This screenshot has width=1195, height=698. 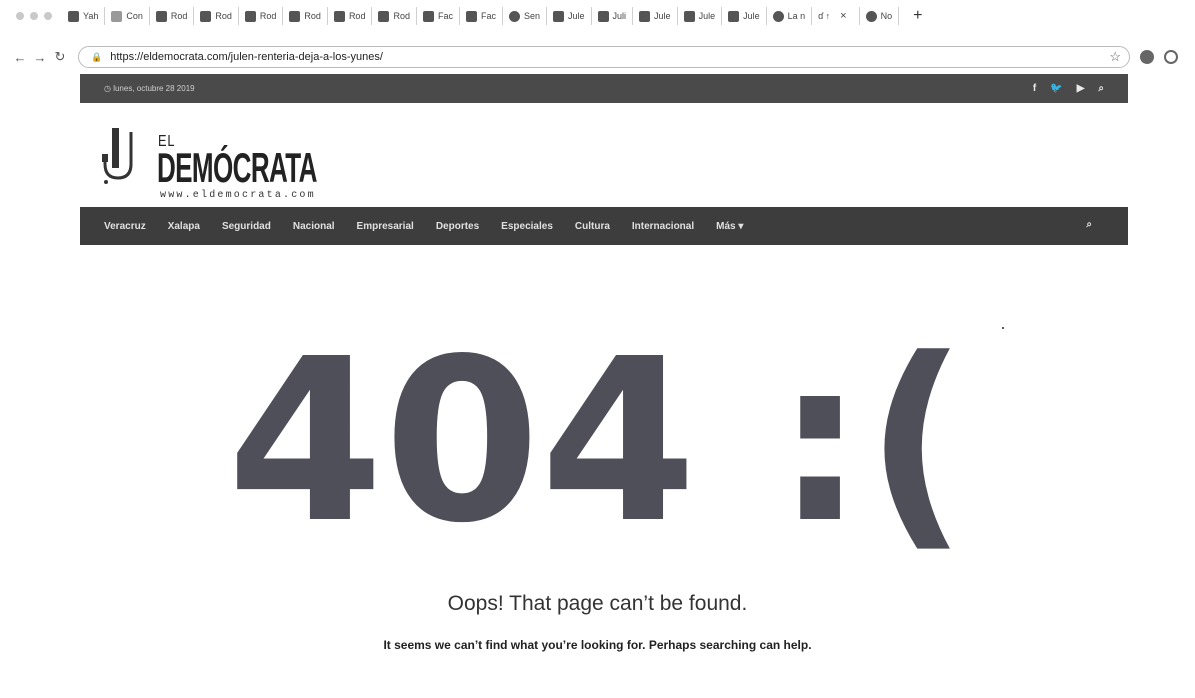 I want to click on close-tab-icon: ×, so click(x=843, y=16).